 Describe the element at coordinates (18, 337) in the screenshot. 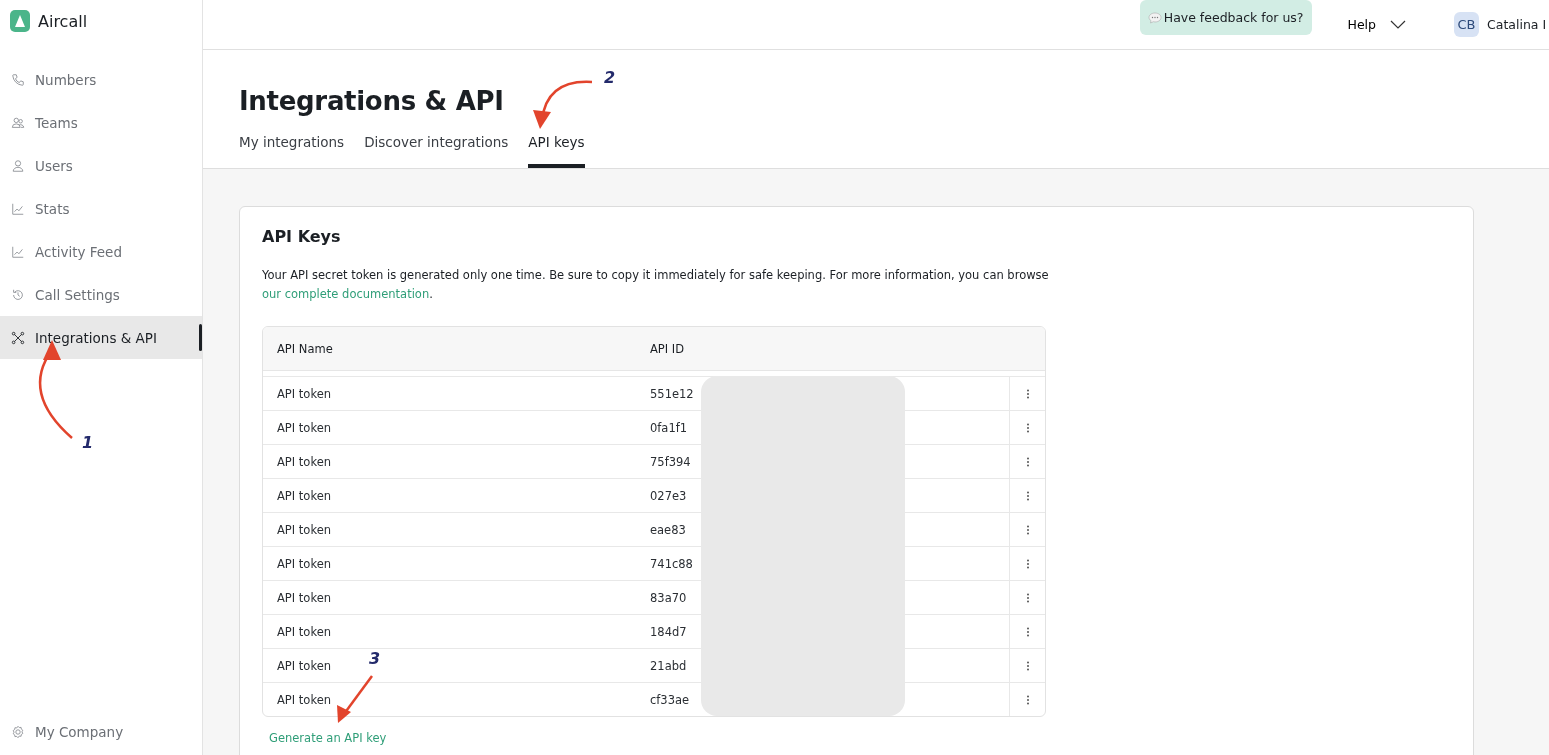

I see `network-icon` at that location.